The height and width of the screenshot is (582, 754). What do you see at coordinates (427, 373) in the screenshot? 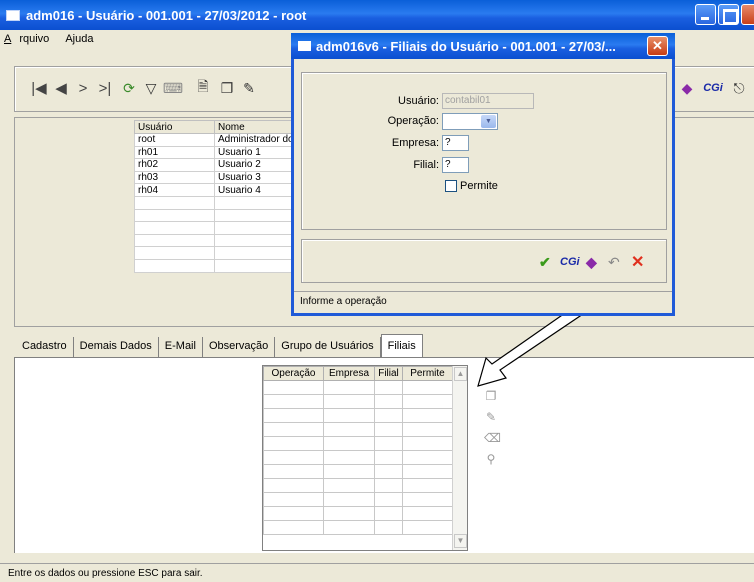
I see `column-header-permite: Permite` at bounding box center [427, 373].